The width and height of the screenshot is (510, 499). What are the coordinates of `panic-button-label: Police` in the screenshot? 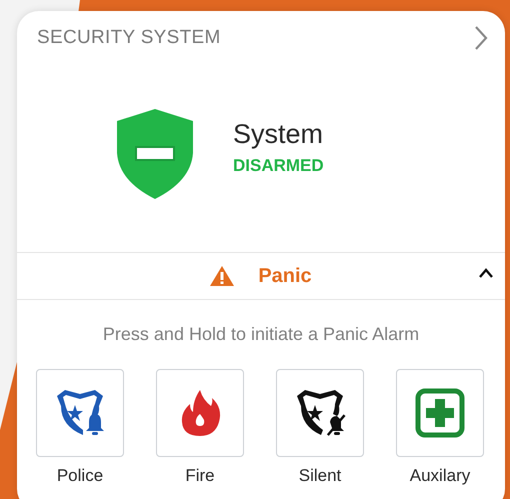 It's located at (80, 476).